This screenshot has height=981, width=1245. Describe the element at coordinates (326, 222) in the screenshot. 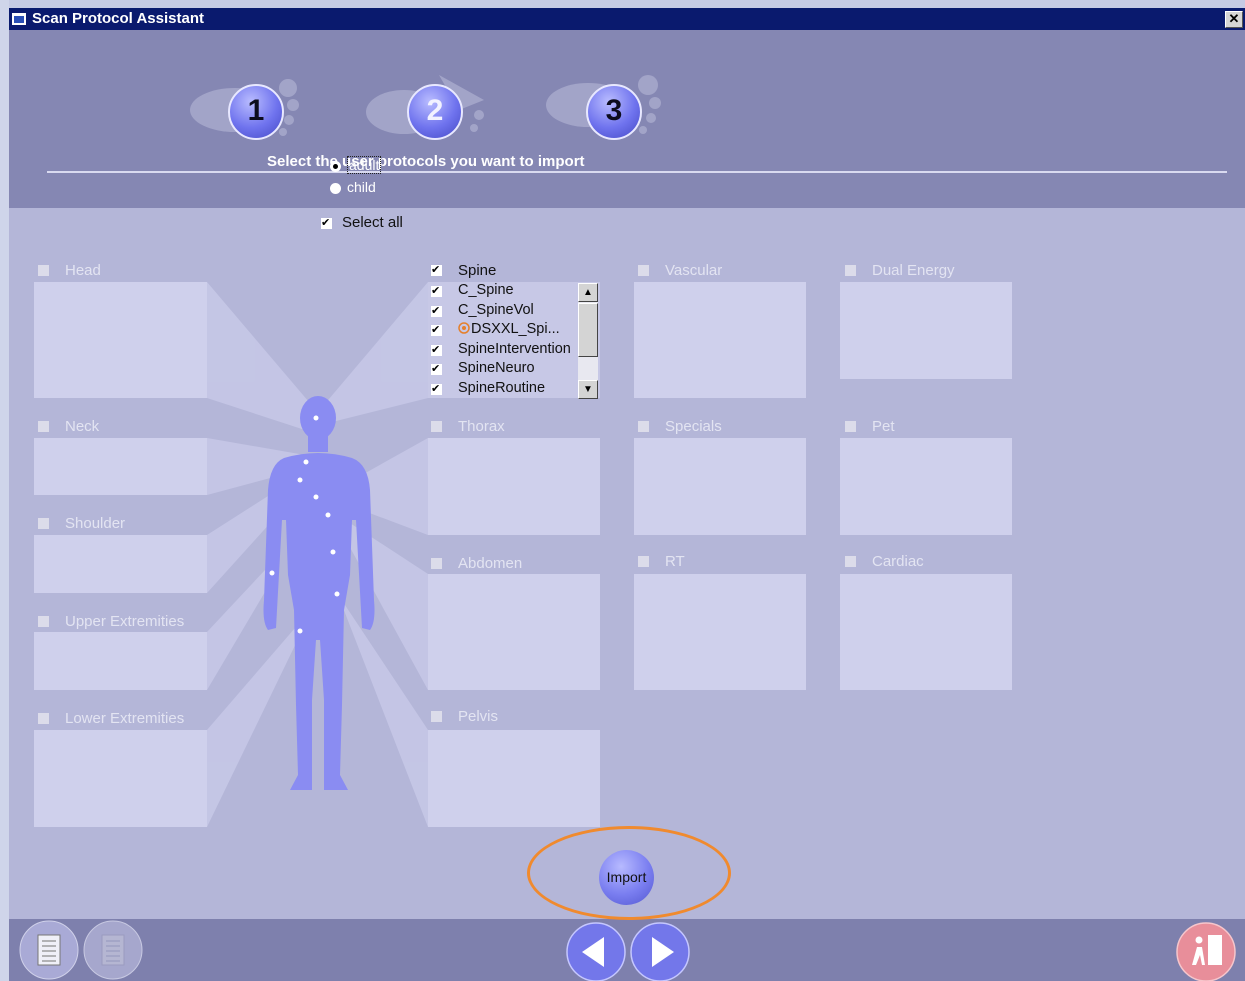

I see `select-all-checkbox` at that location.